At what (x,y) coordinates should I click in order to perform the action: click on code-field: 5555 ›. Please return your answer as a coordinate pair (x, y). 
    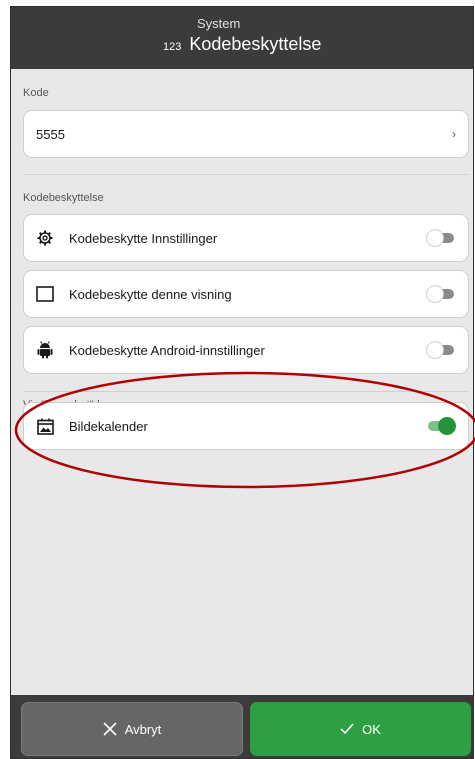
    Looking at the image, I should click on (246, 134).